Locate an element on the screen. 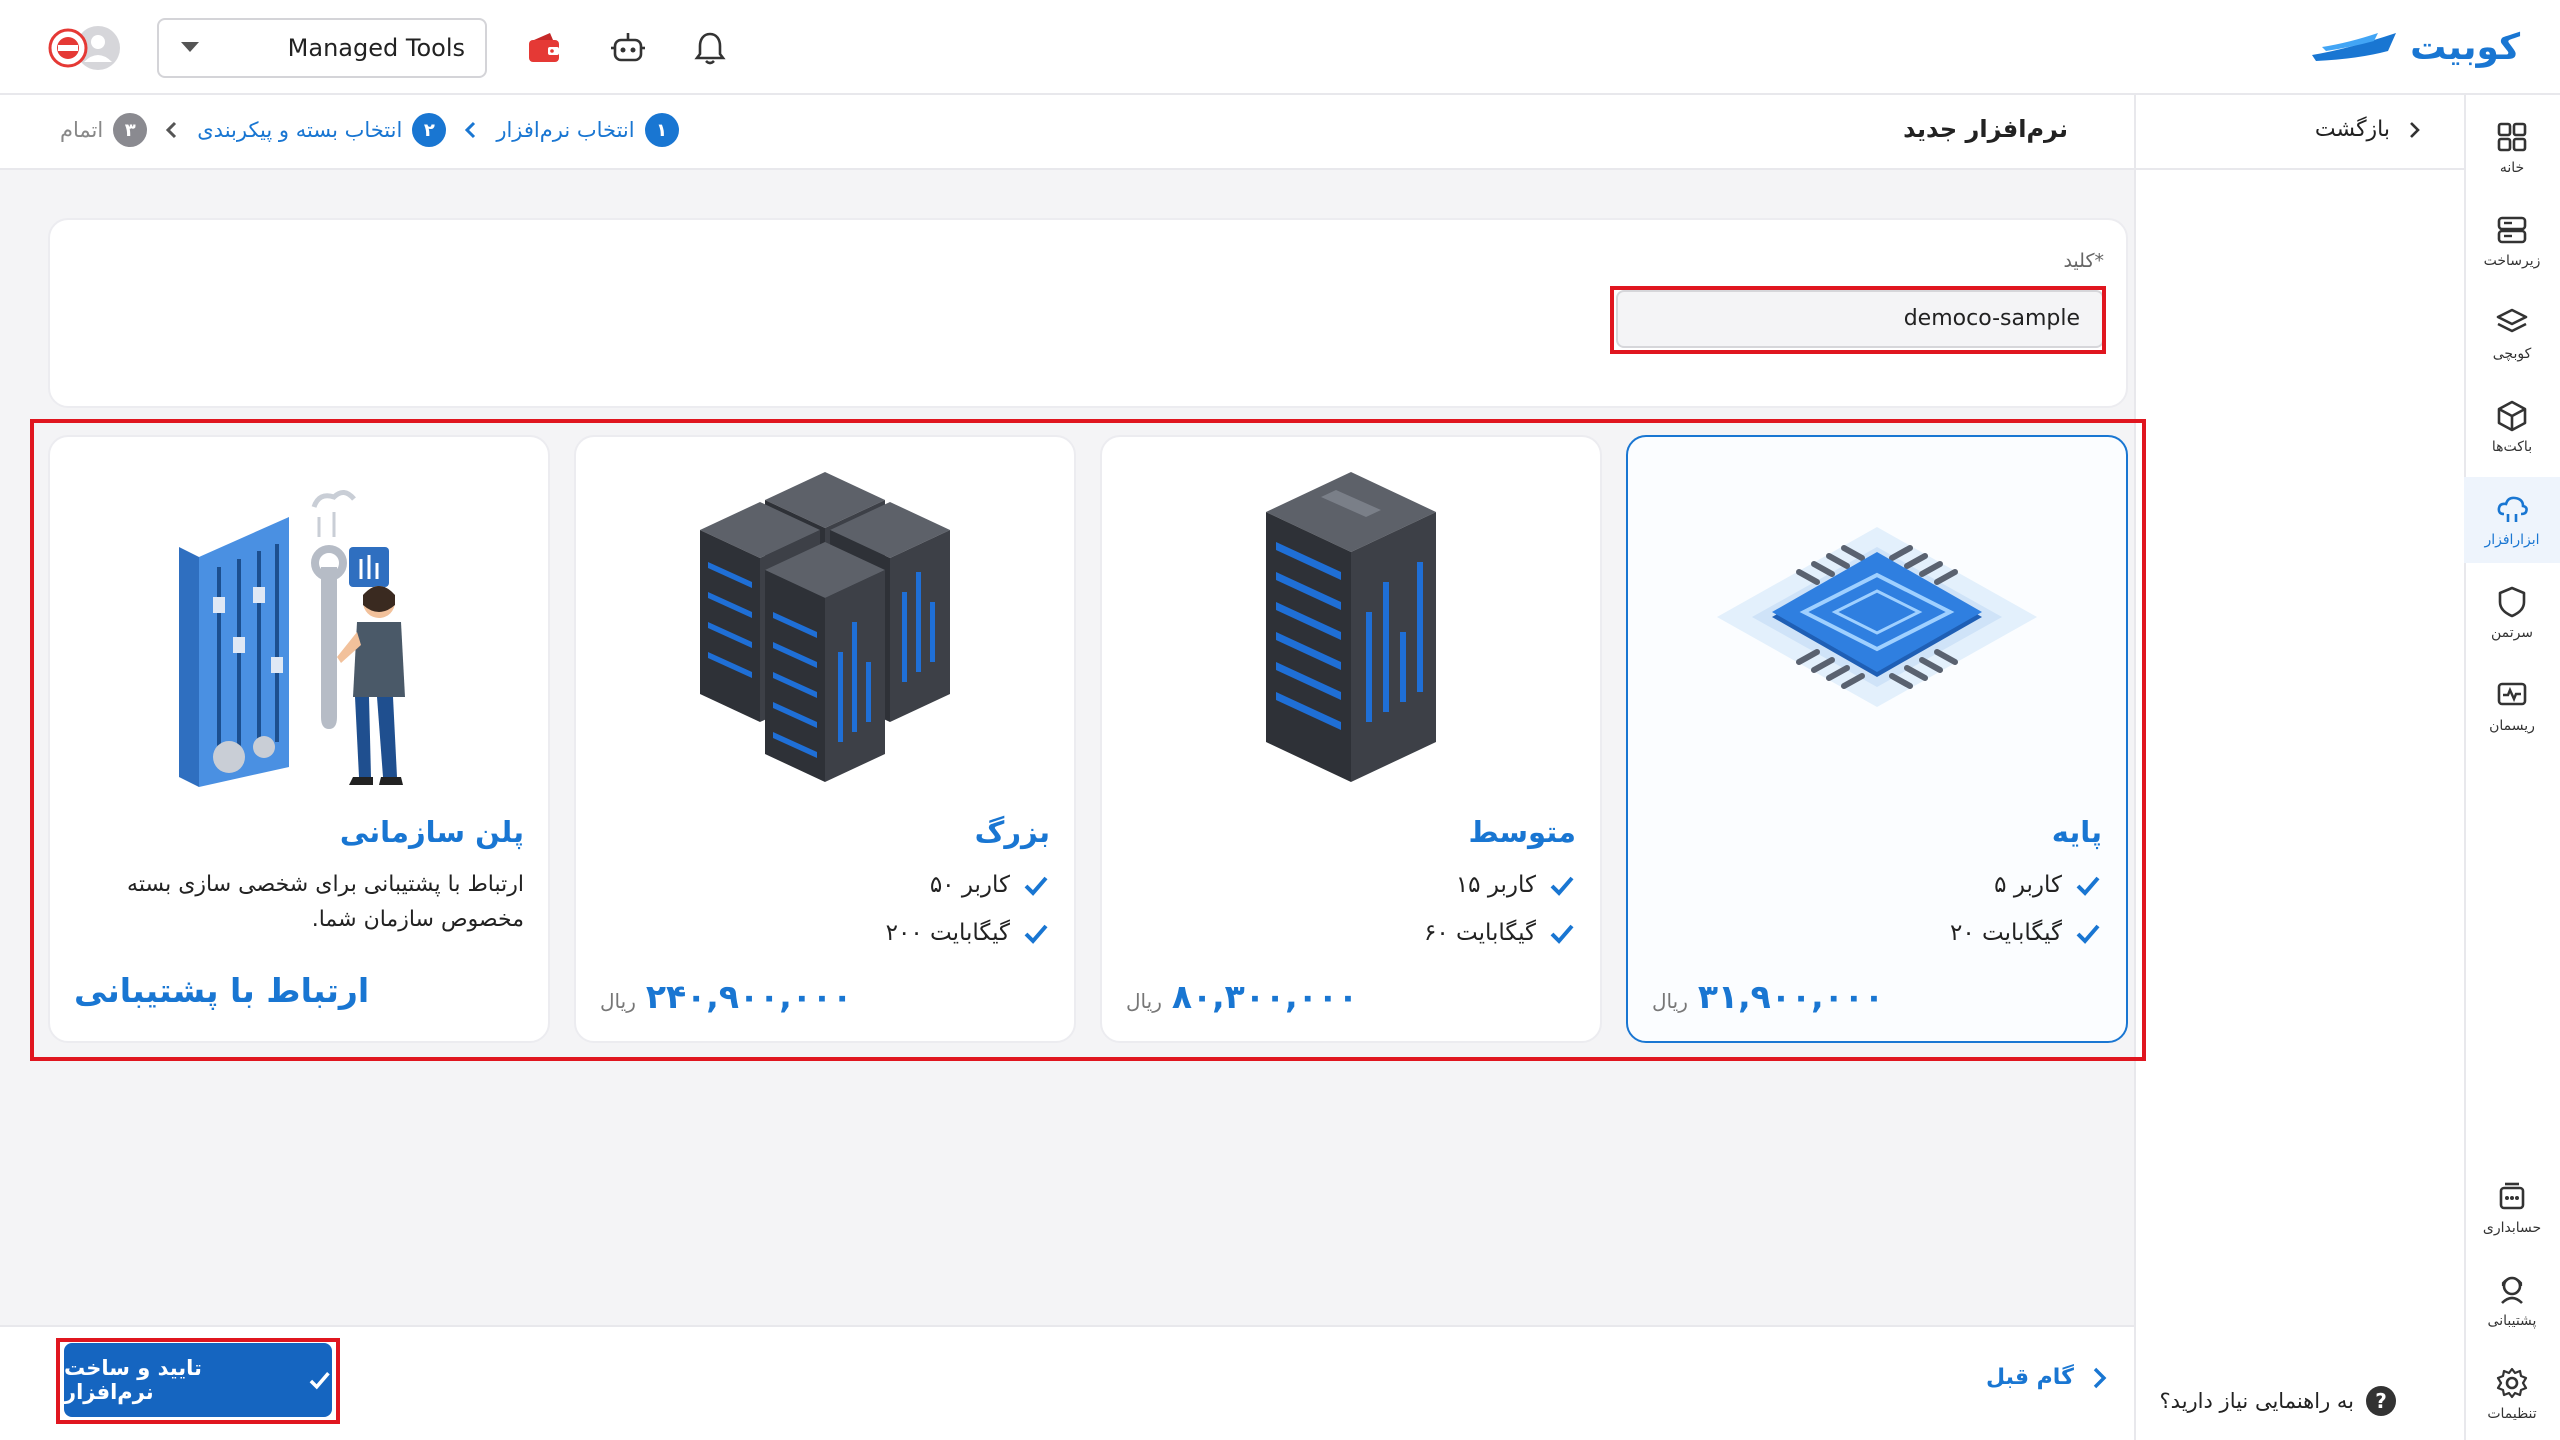 The height and width of the screenshot is (1440, 2560). plan-feature: ۵ کاربر is located at coordinates (2048, 885).